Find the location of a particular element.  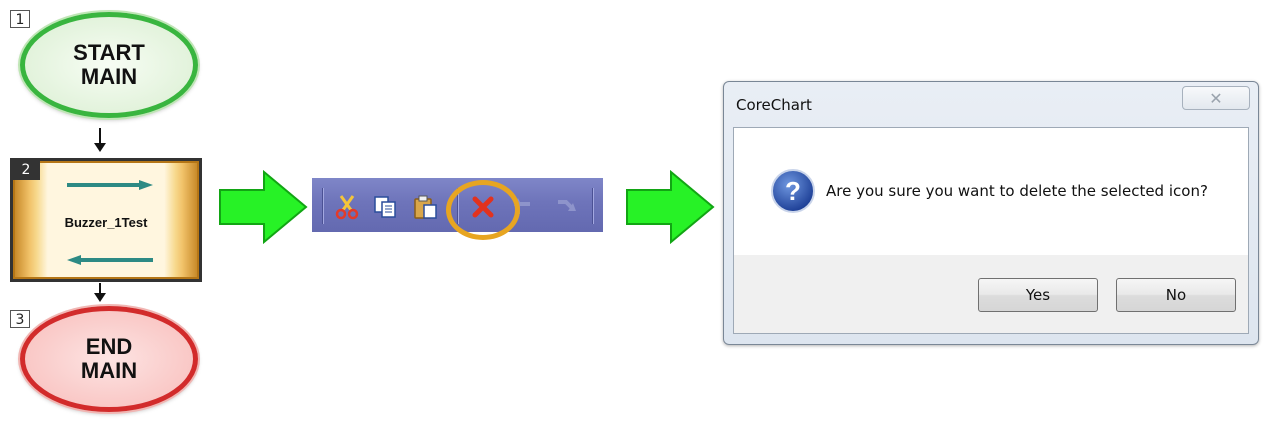

step-number-2: 2 is located at coordinates (26, 170).